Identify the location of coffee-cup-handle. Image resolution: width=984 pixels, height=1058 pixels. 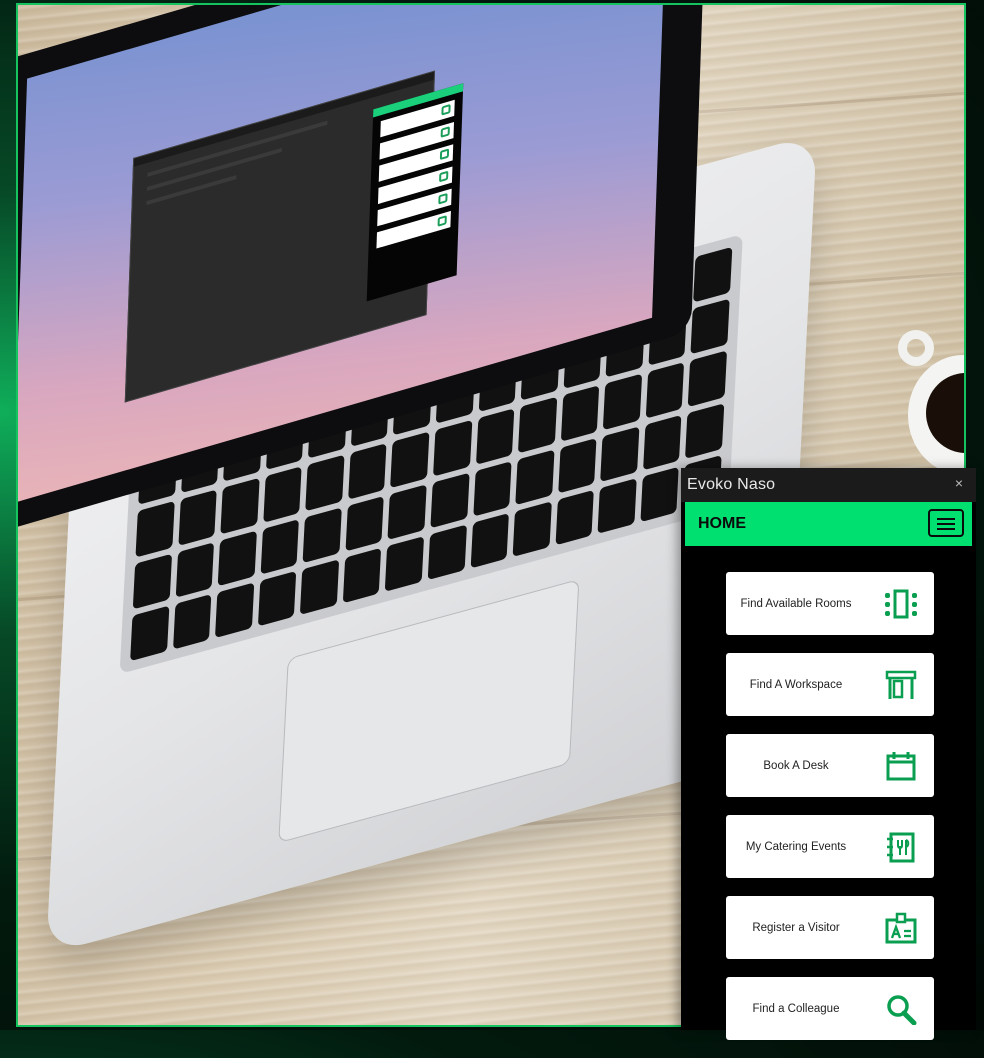
(916, 348).